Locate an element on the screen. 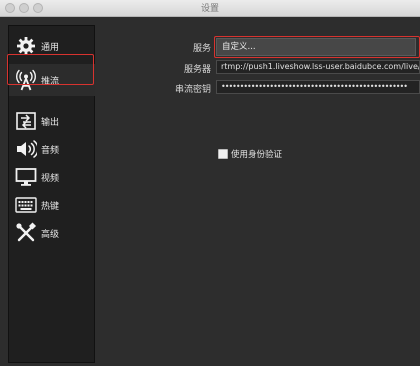 The width and height of the screenshot is (420, 366). sidebar-item-label: 视频 is located at coordinates (50, 178).